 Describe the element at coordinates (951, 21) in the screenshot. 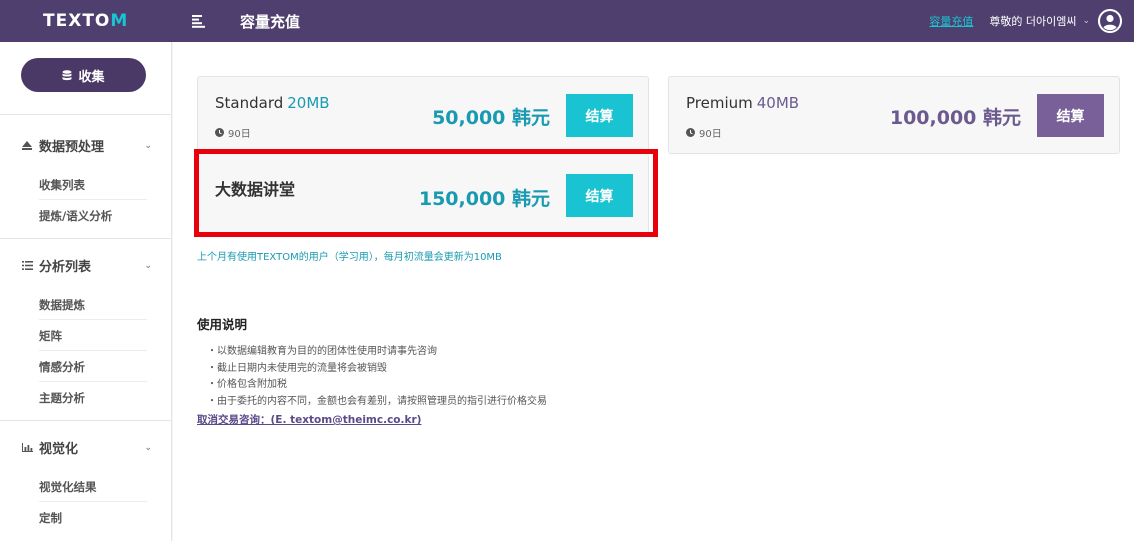

I see `recharge-link: 容量充值` at that location.